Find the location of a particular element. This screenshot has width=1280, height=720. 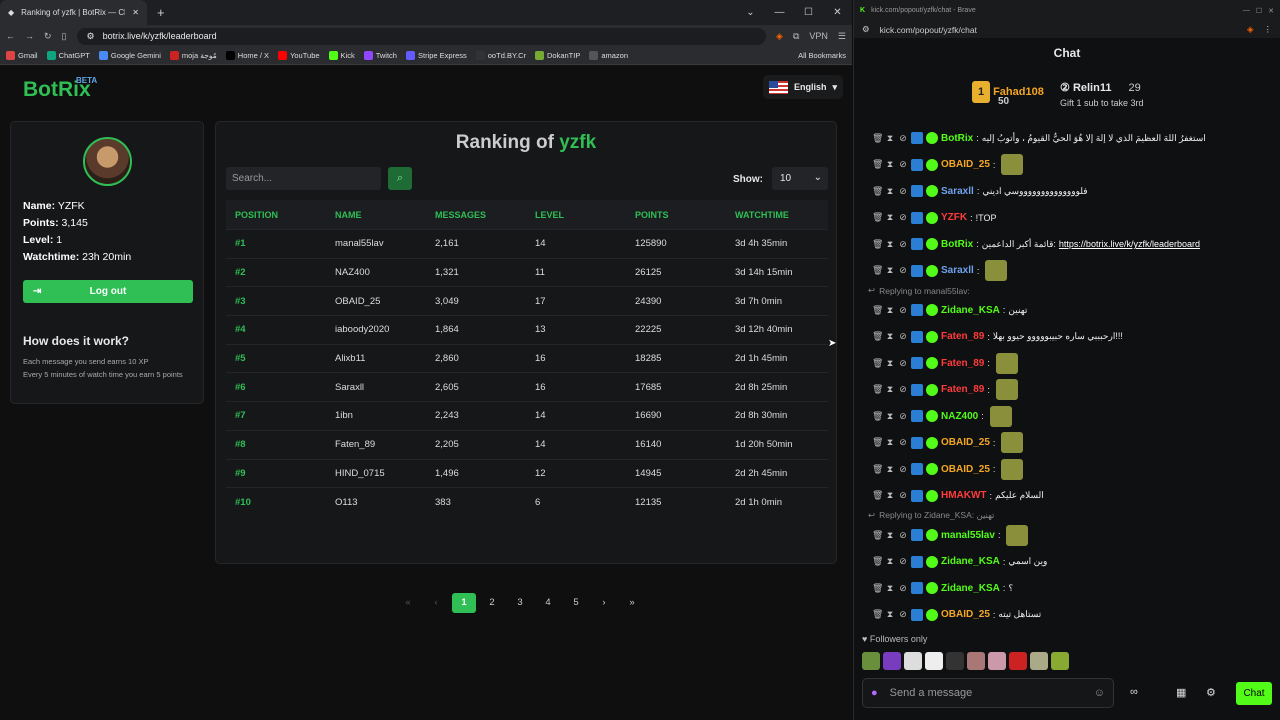

tab-search-icon: ⌄ is located at coordinates (750, 12).